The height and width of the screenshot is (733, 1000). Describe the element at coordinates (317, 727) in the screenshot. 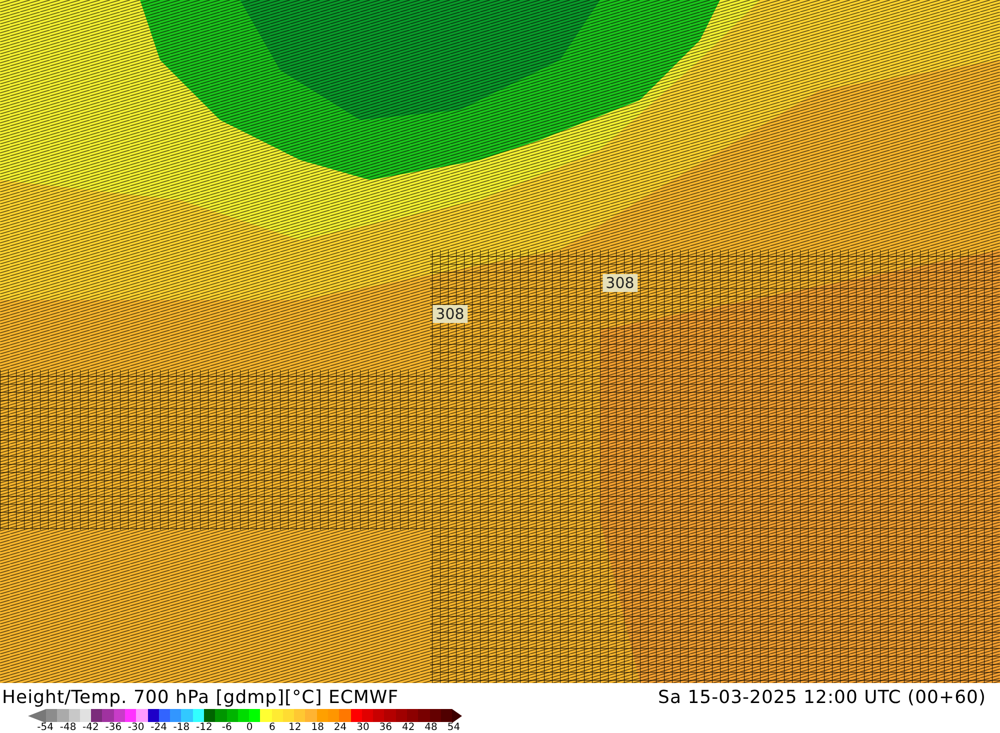

I see `scale-tick-label: 18` at that location.